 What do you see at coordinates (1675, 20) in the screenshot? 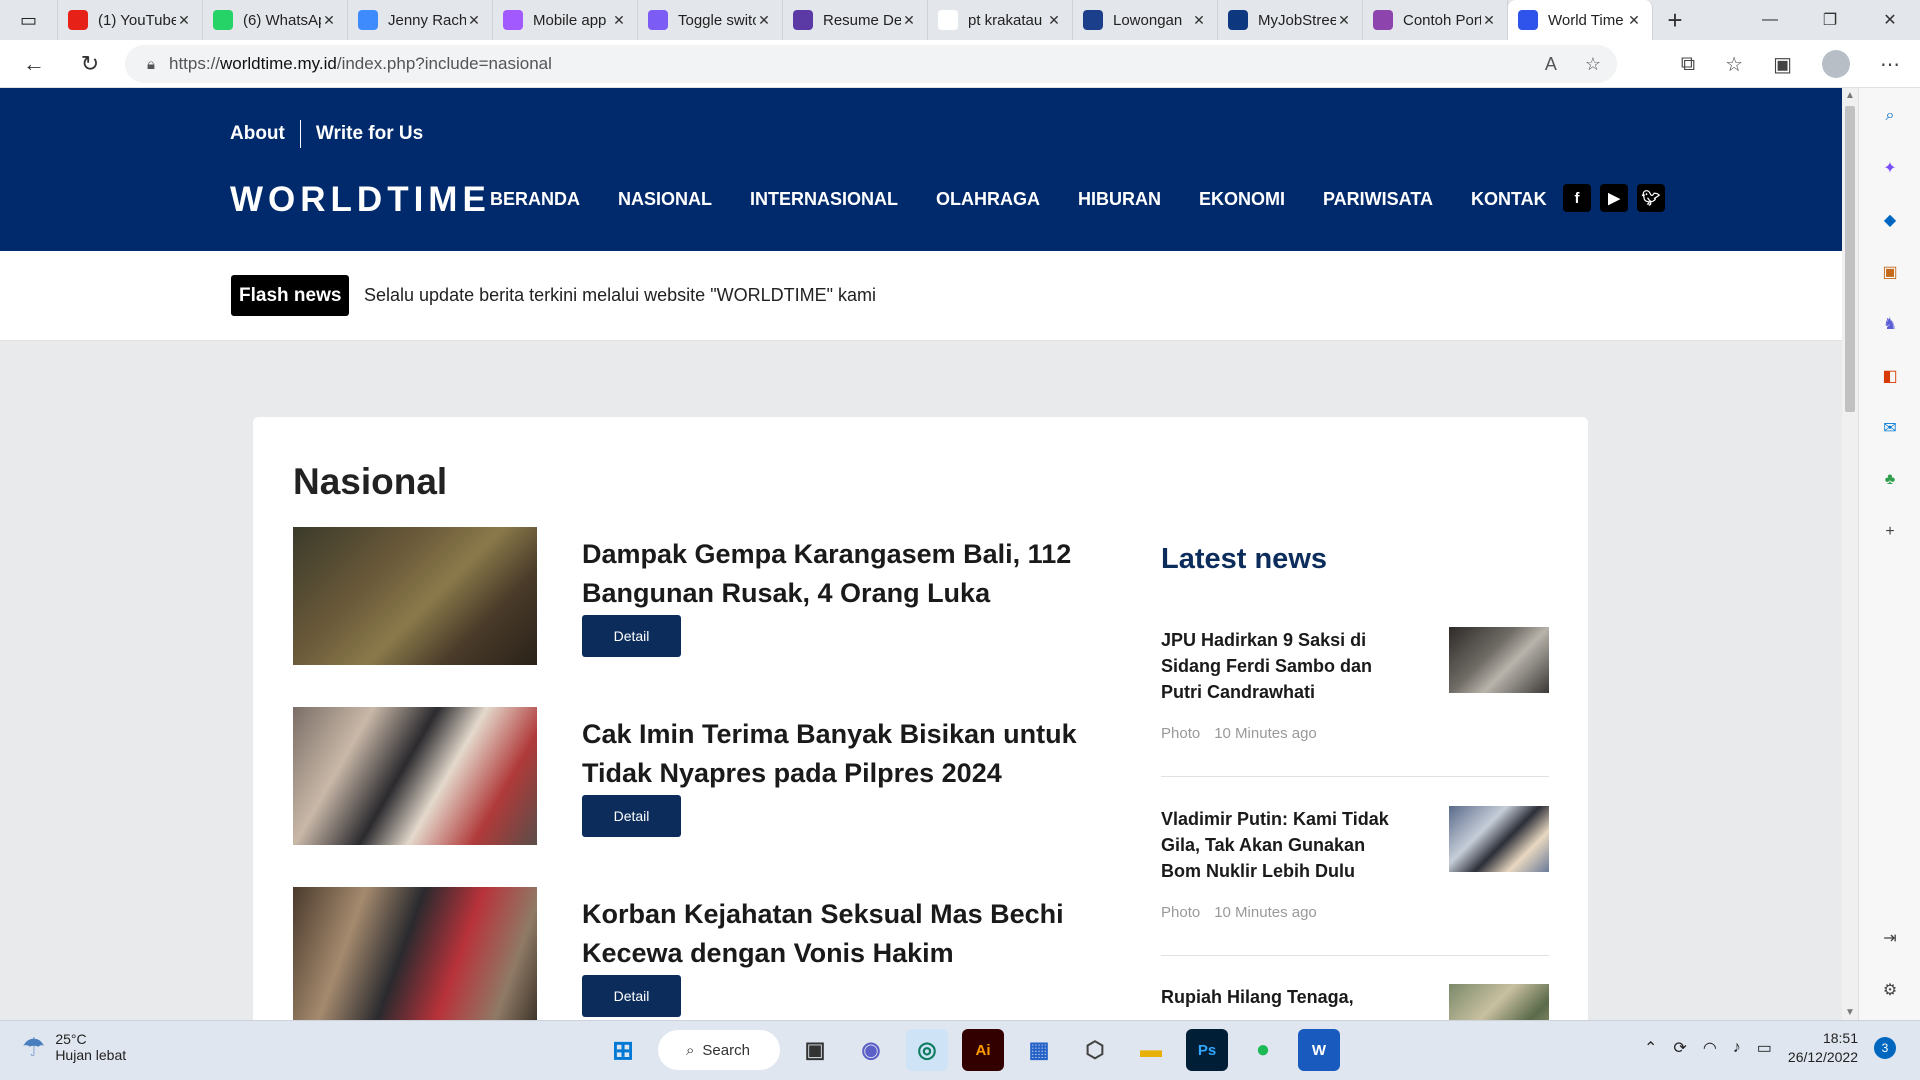
I see `new-tab-button: +` at bounding box center [1675, 20].